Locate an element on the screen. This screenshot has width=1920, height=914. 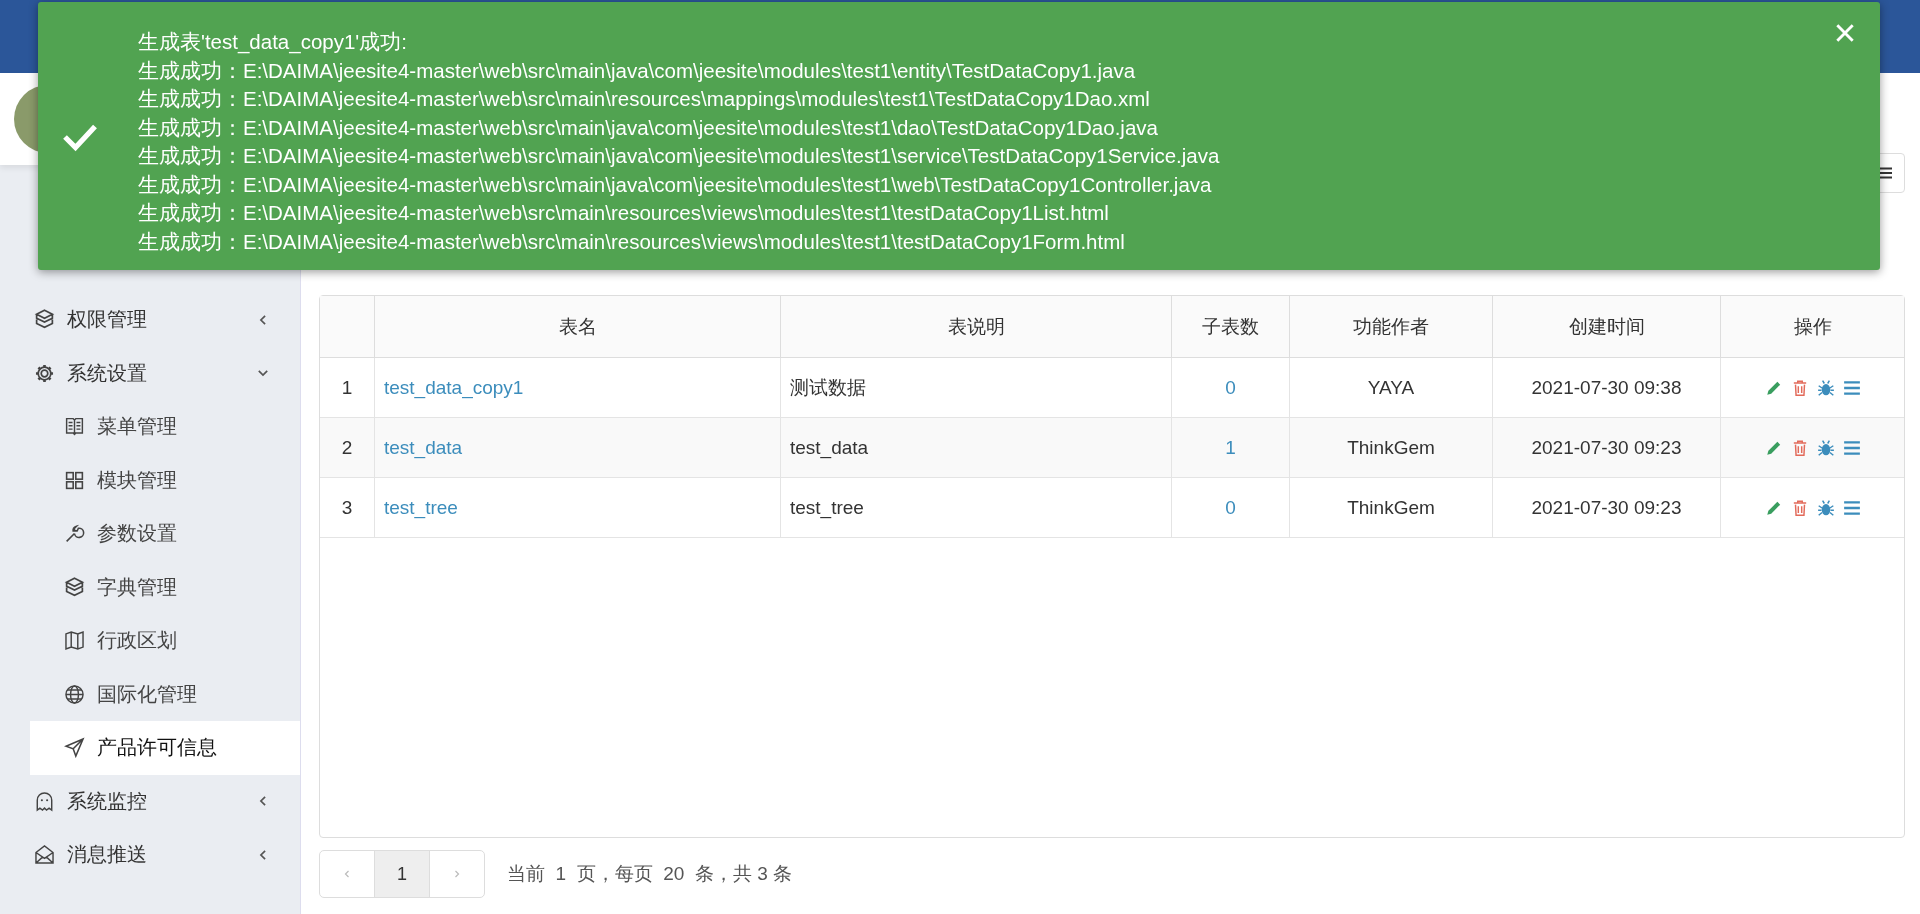
row-number: 3 is located at coordinates (347, 507).